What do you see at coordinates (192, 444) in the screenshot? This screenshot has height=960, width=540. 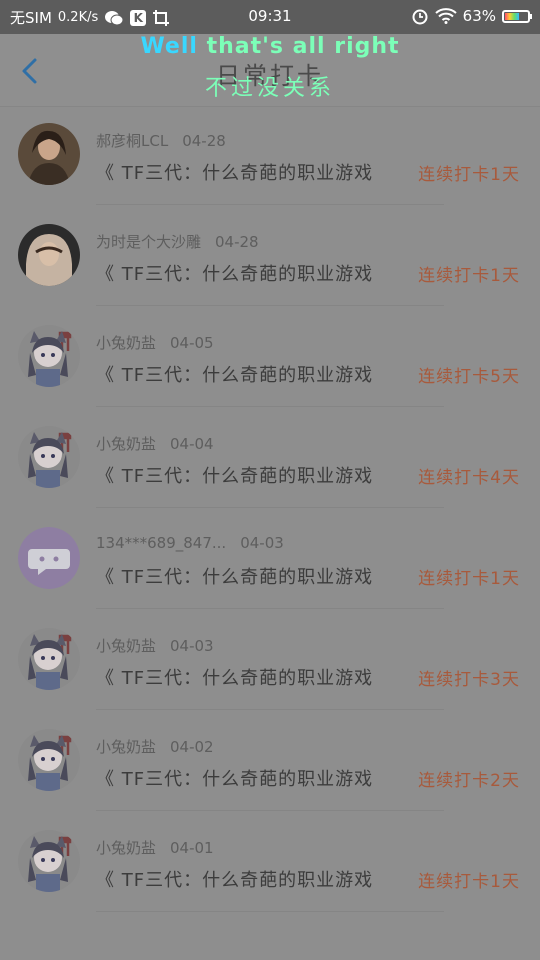 I see `checkin-date: 04-04` at bounding box center [192, 444].